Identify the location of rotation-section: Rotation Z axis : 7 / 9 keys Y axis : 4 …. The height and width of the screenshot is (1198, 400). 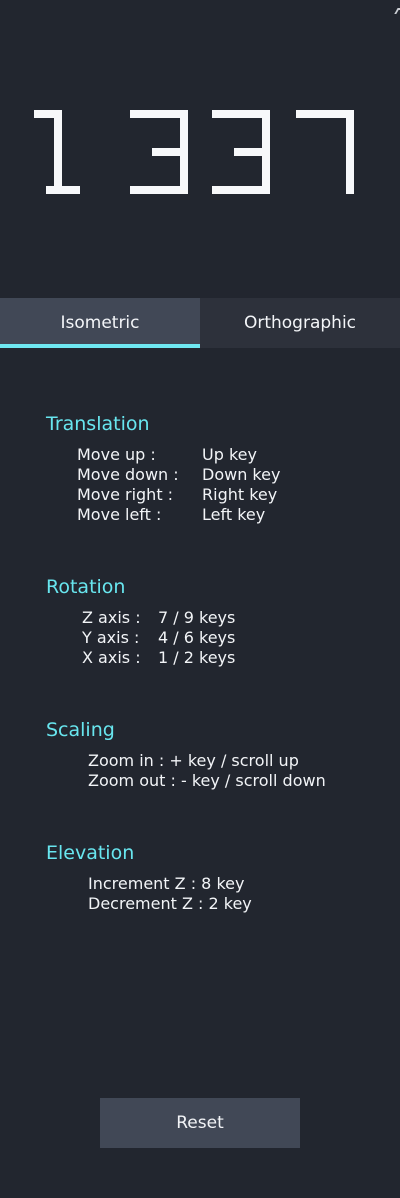
(206, 622).